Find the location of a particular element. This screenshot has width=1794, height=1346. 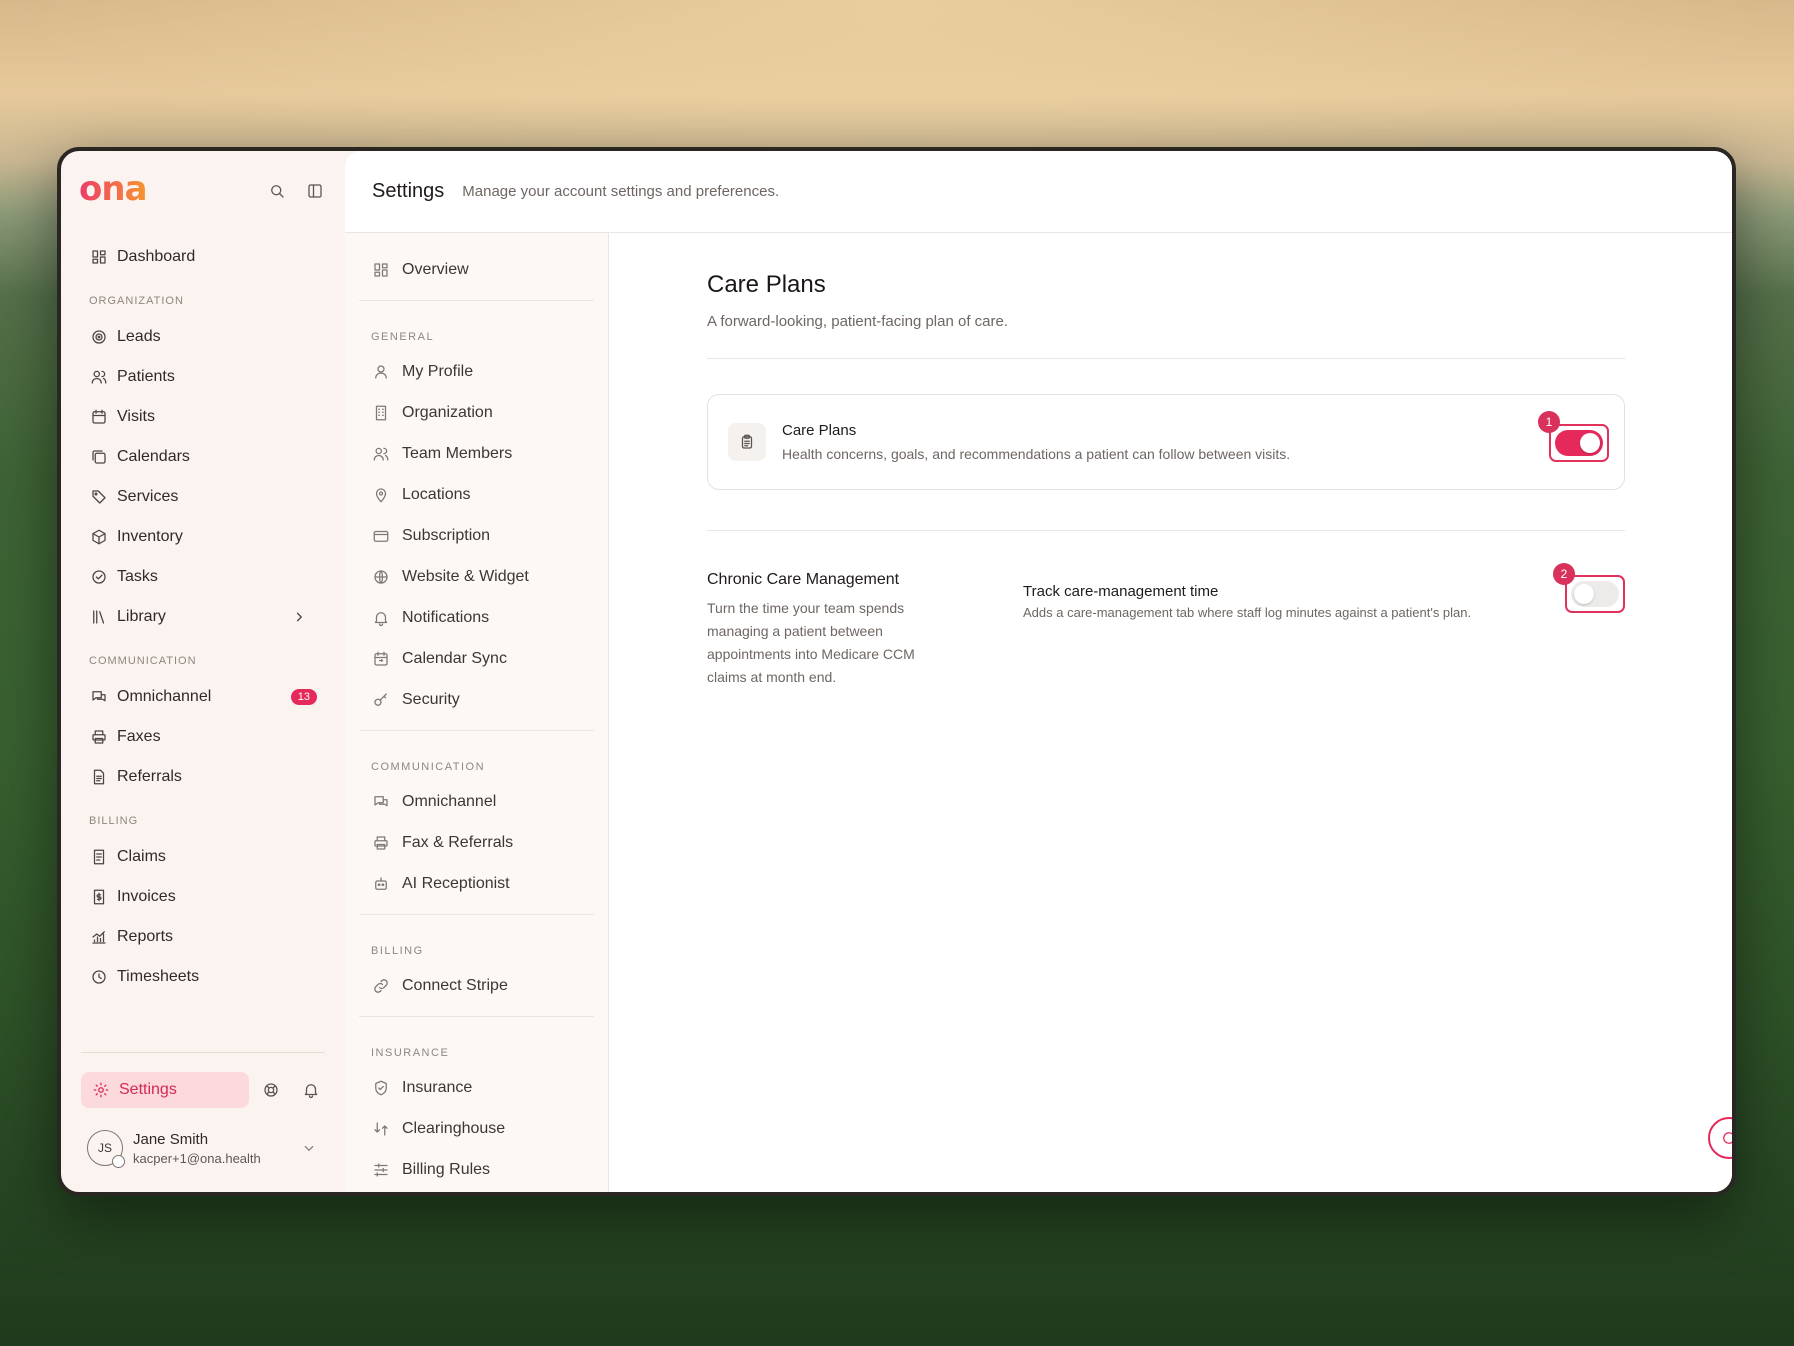

sidebar-item-omnichannel: Omnichannel 13 is located at coordinates (203, 697).